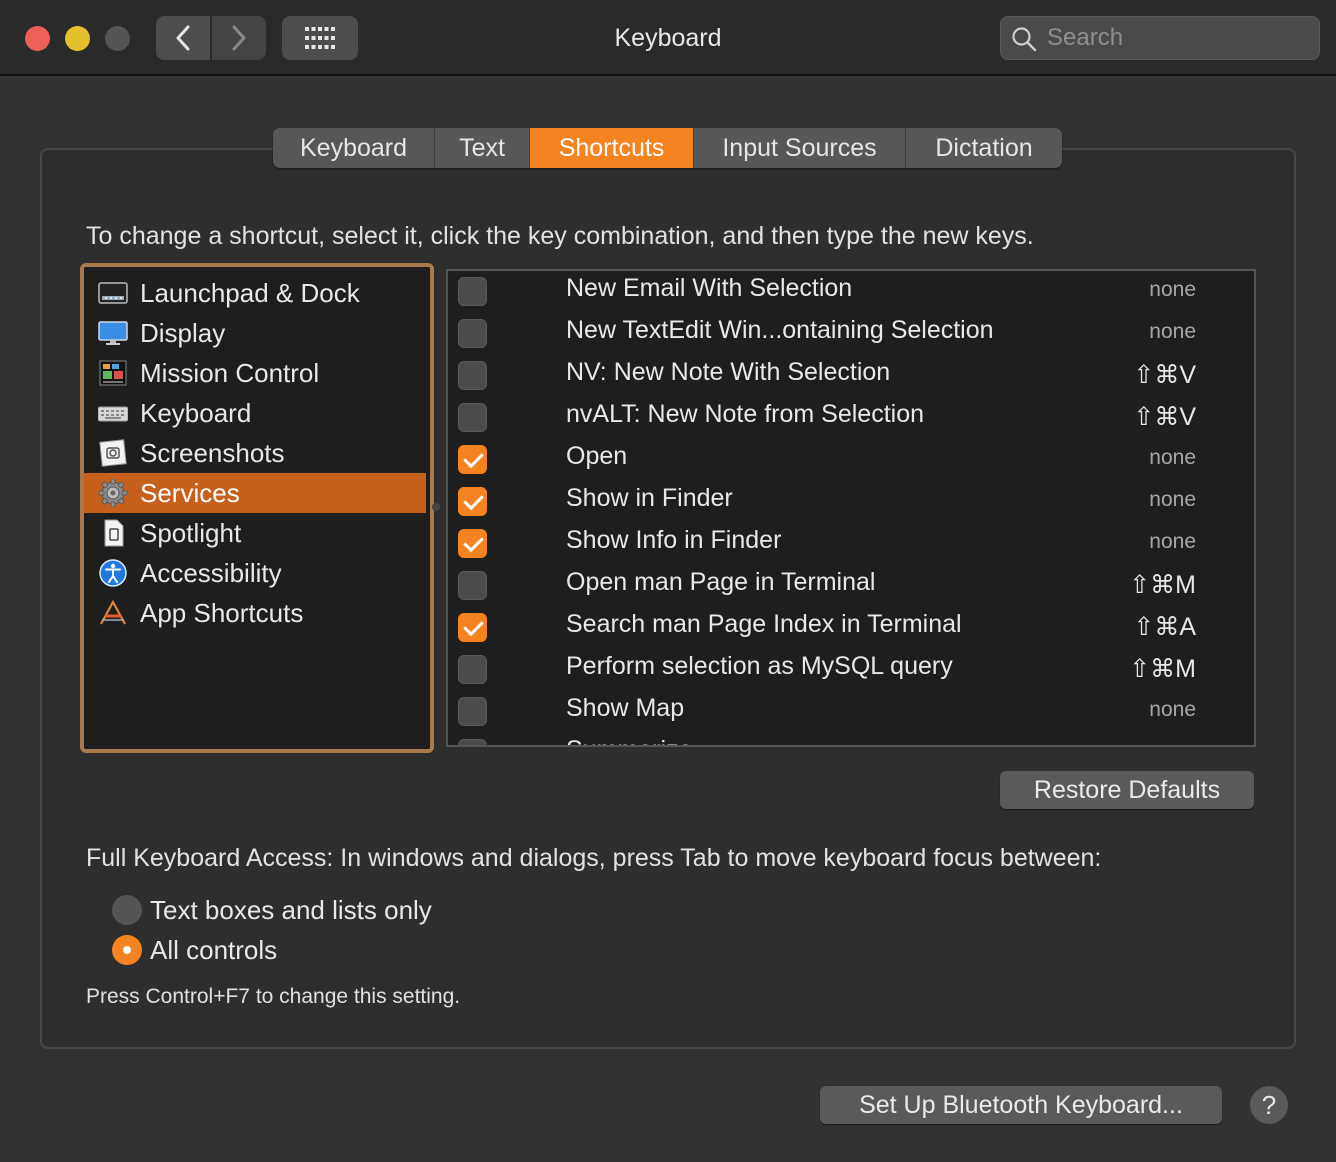  What do you see at coordinates (211, 572) in the screenshot?
I see `category-label: Accessibility` at bounding box center [211, 572].